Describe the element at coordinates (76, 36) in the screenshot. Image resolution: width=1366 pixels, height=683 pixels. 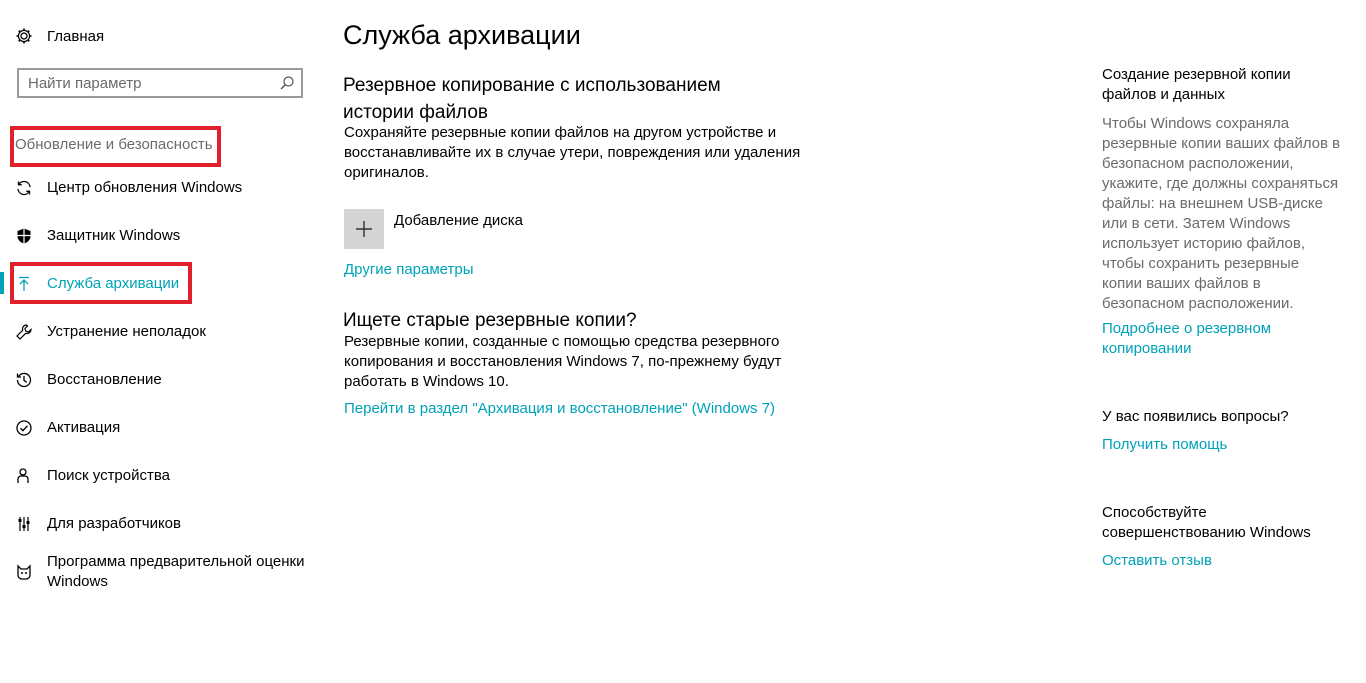
I see `home-label: Главная` at that location.